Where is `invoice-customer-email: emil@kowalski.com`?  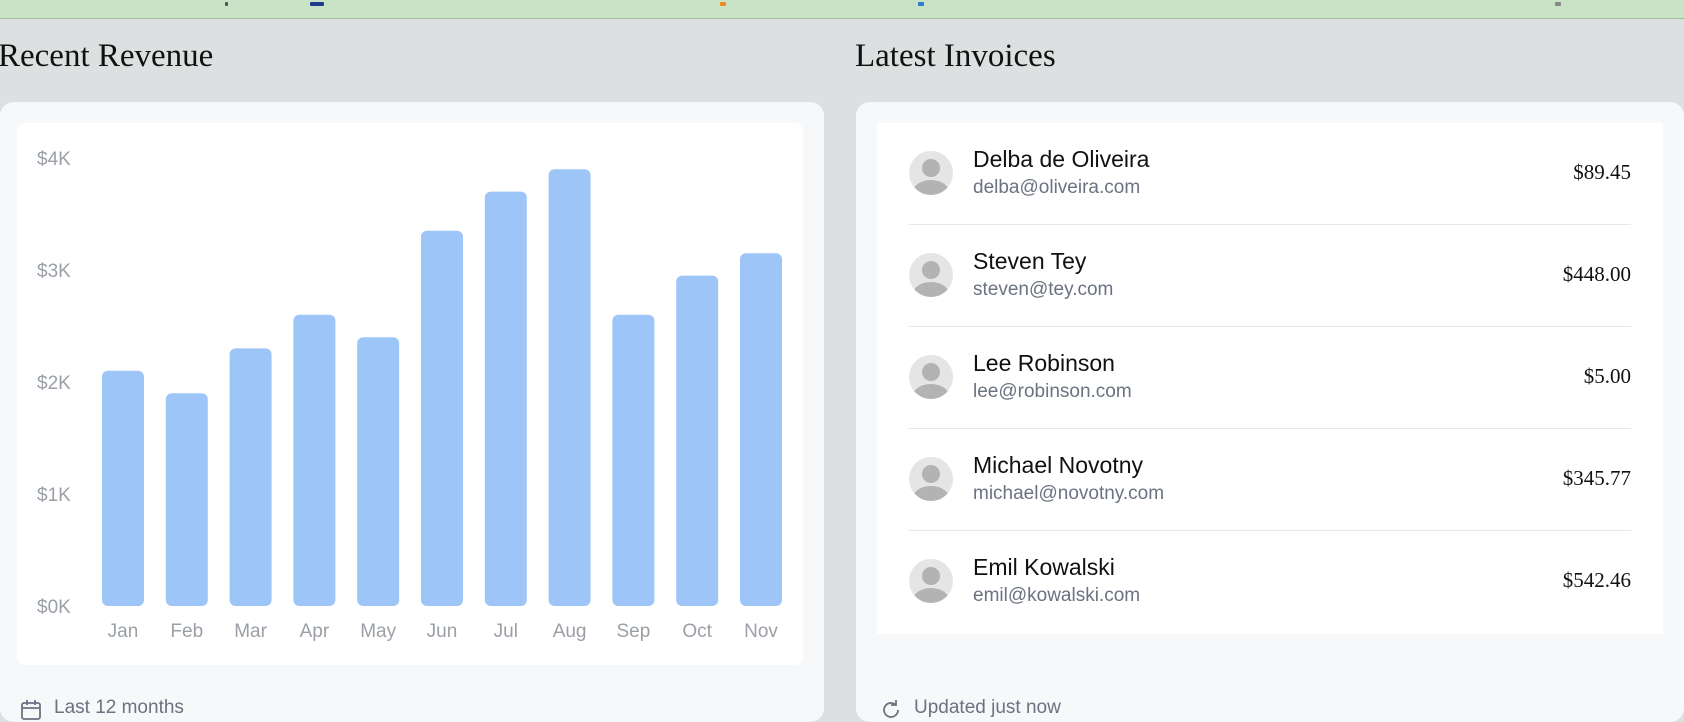
invoice-customer-email: emil@kowalski.com is located at coordinates (1057, 595).